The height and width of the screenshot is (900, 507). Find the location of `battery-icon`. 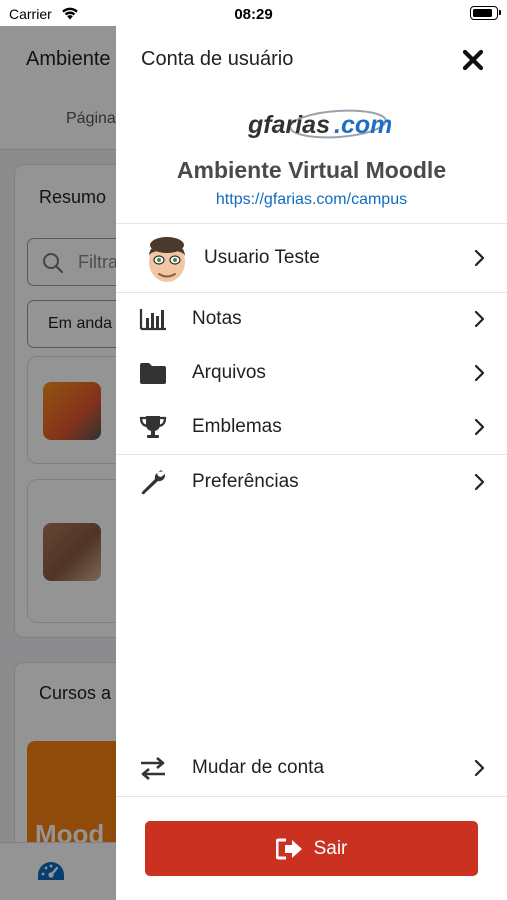

battery-icon is located at coordinates (485, 13).